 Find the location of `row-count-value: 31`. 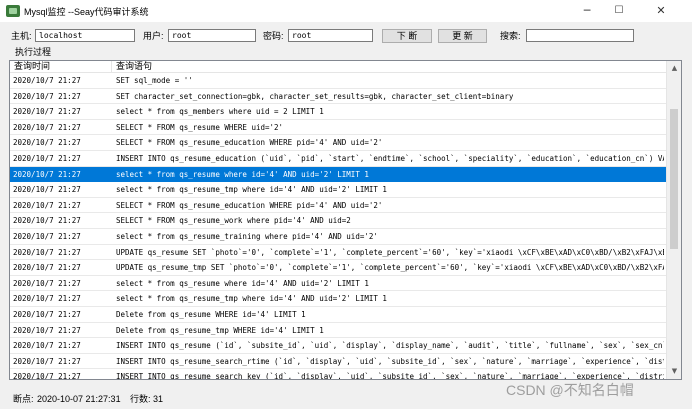

row-count-value: 31 is located at coordinates (158, 399).